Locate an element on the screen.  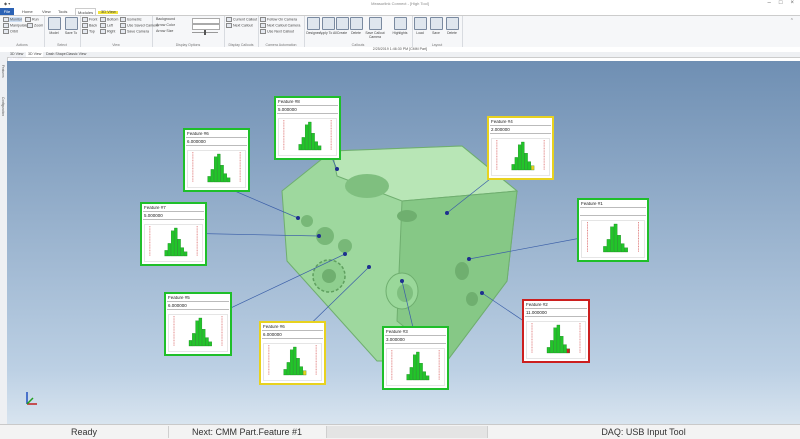
save-camera-icon is located at coordinates (123, 31).